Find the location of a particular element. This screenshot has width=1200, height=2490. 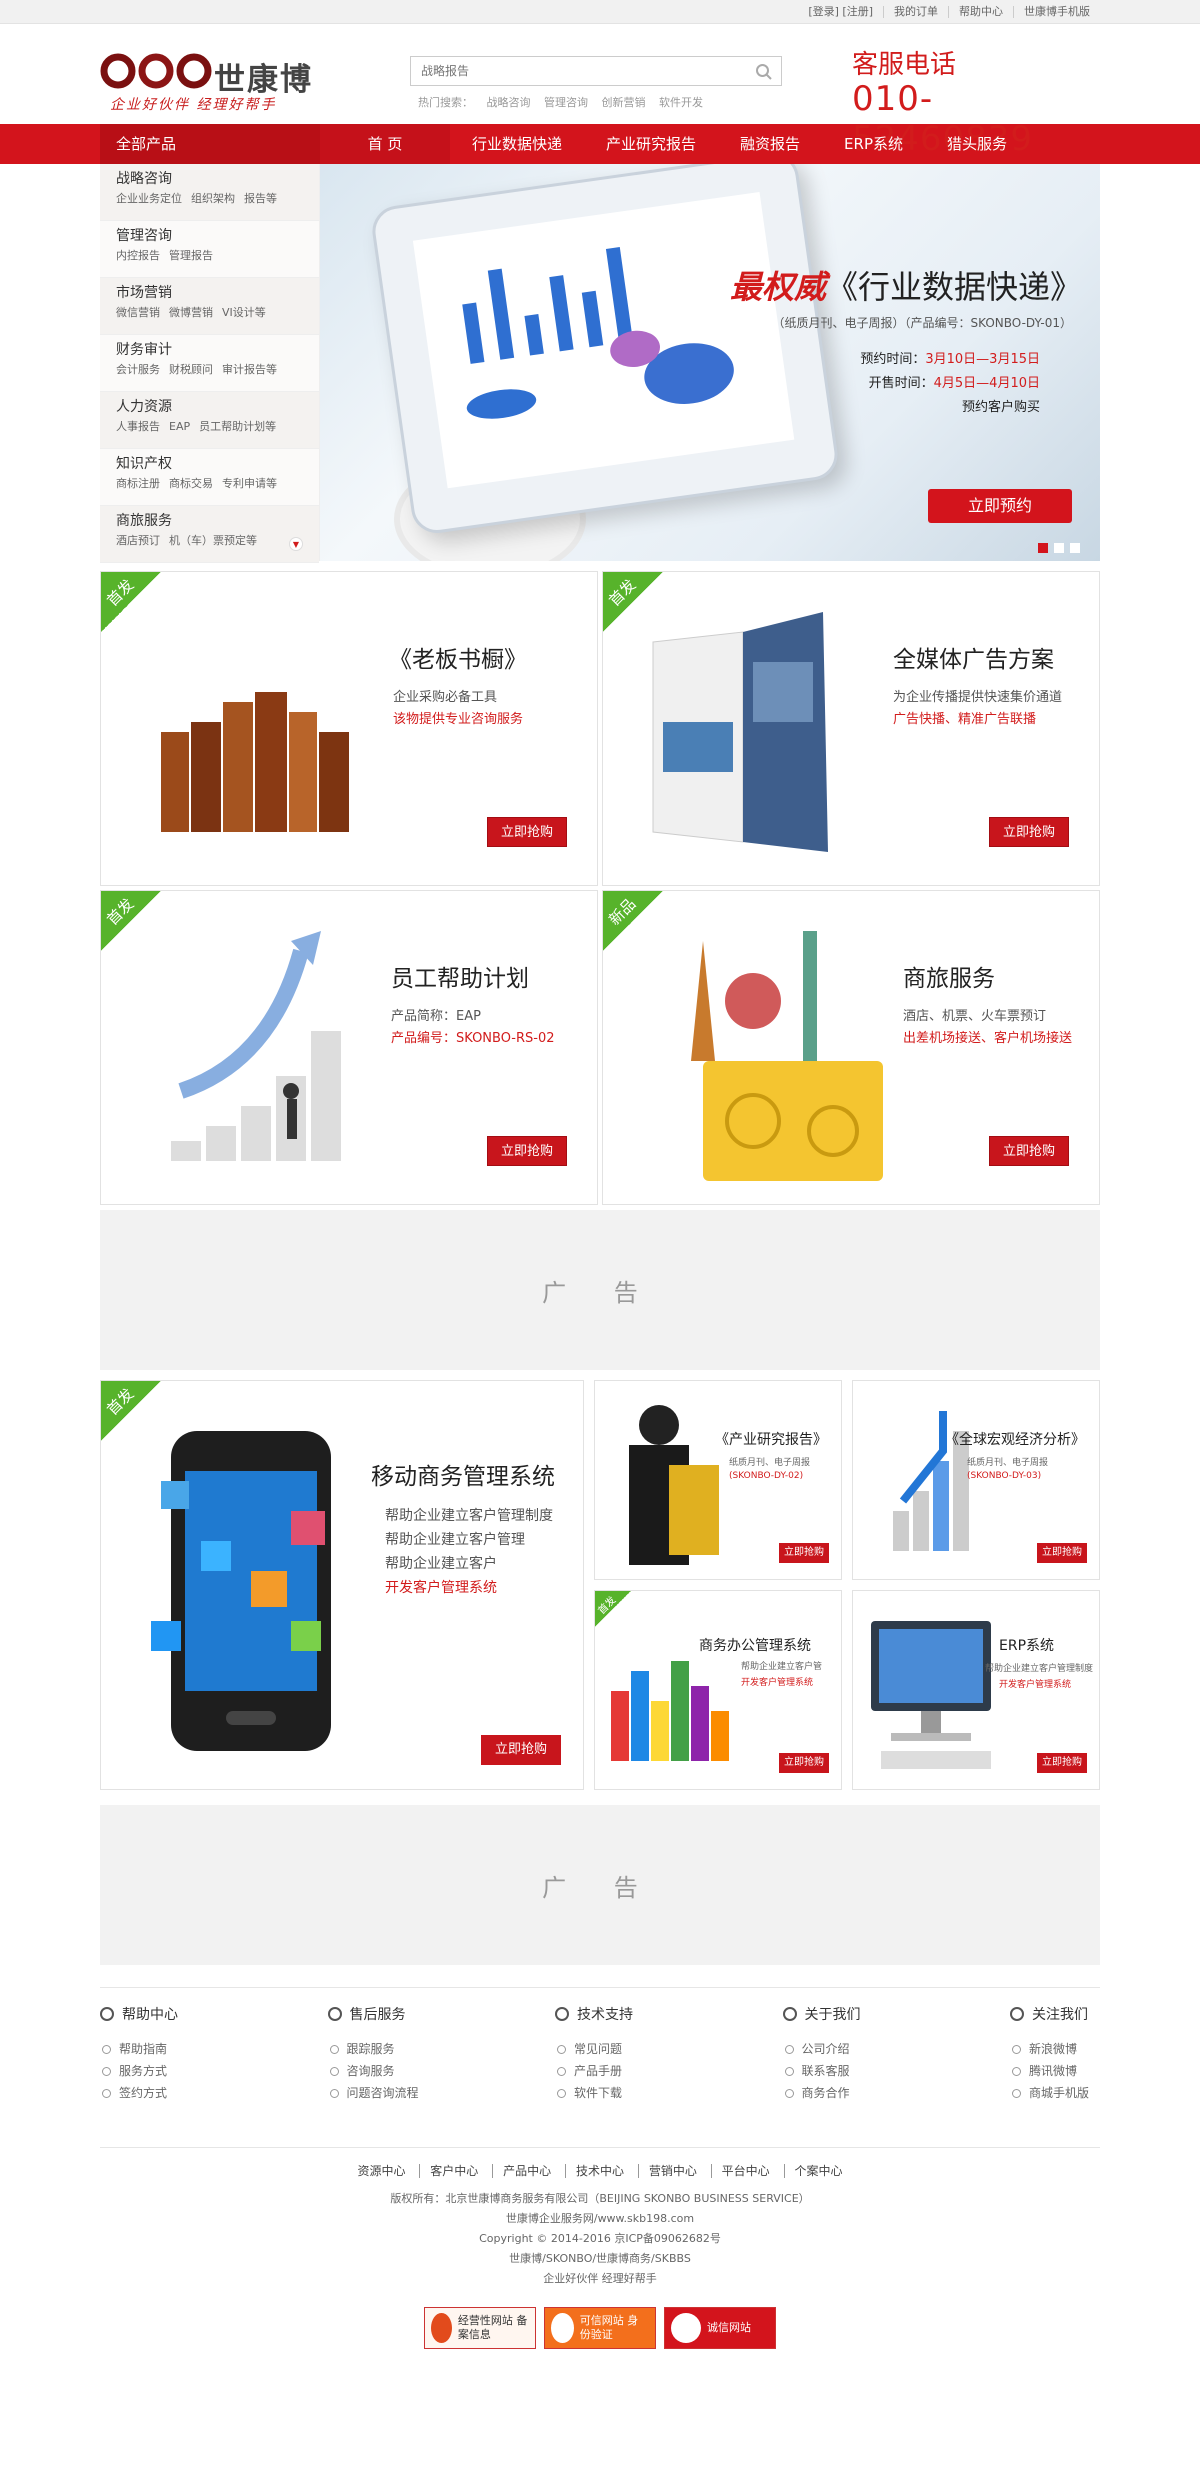

footer-link-label: 公司介绍 is located at coordinates (826, 2049).